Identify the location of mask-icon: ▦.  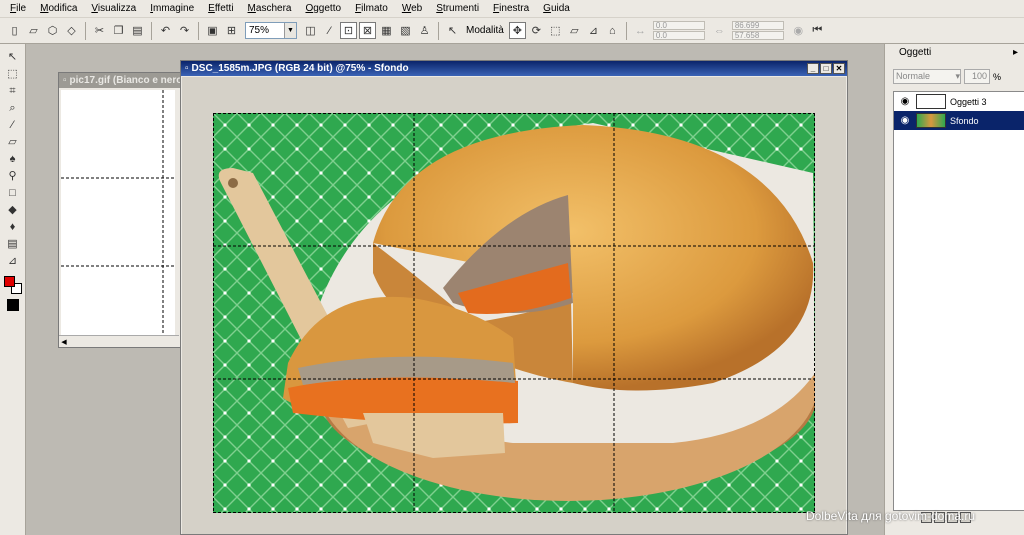
(386, 30).